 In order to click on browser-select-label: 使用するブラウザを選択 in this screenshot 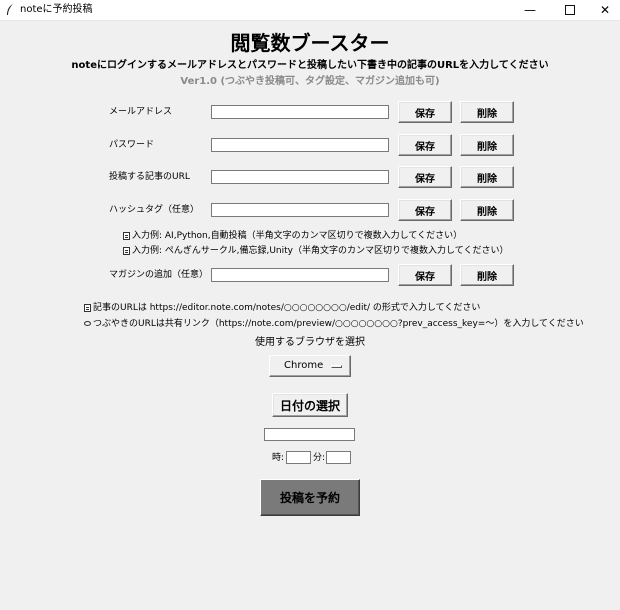, I will do `click(310, 342)`.